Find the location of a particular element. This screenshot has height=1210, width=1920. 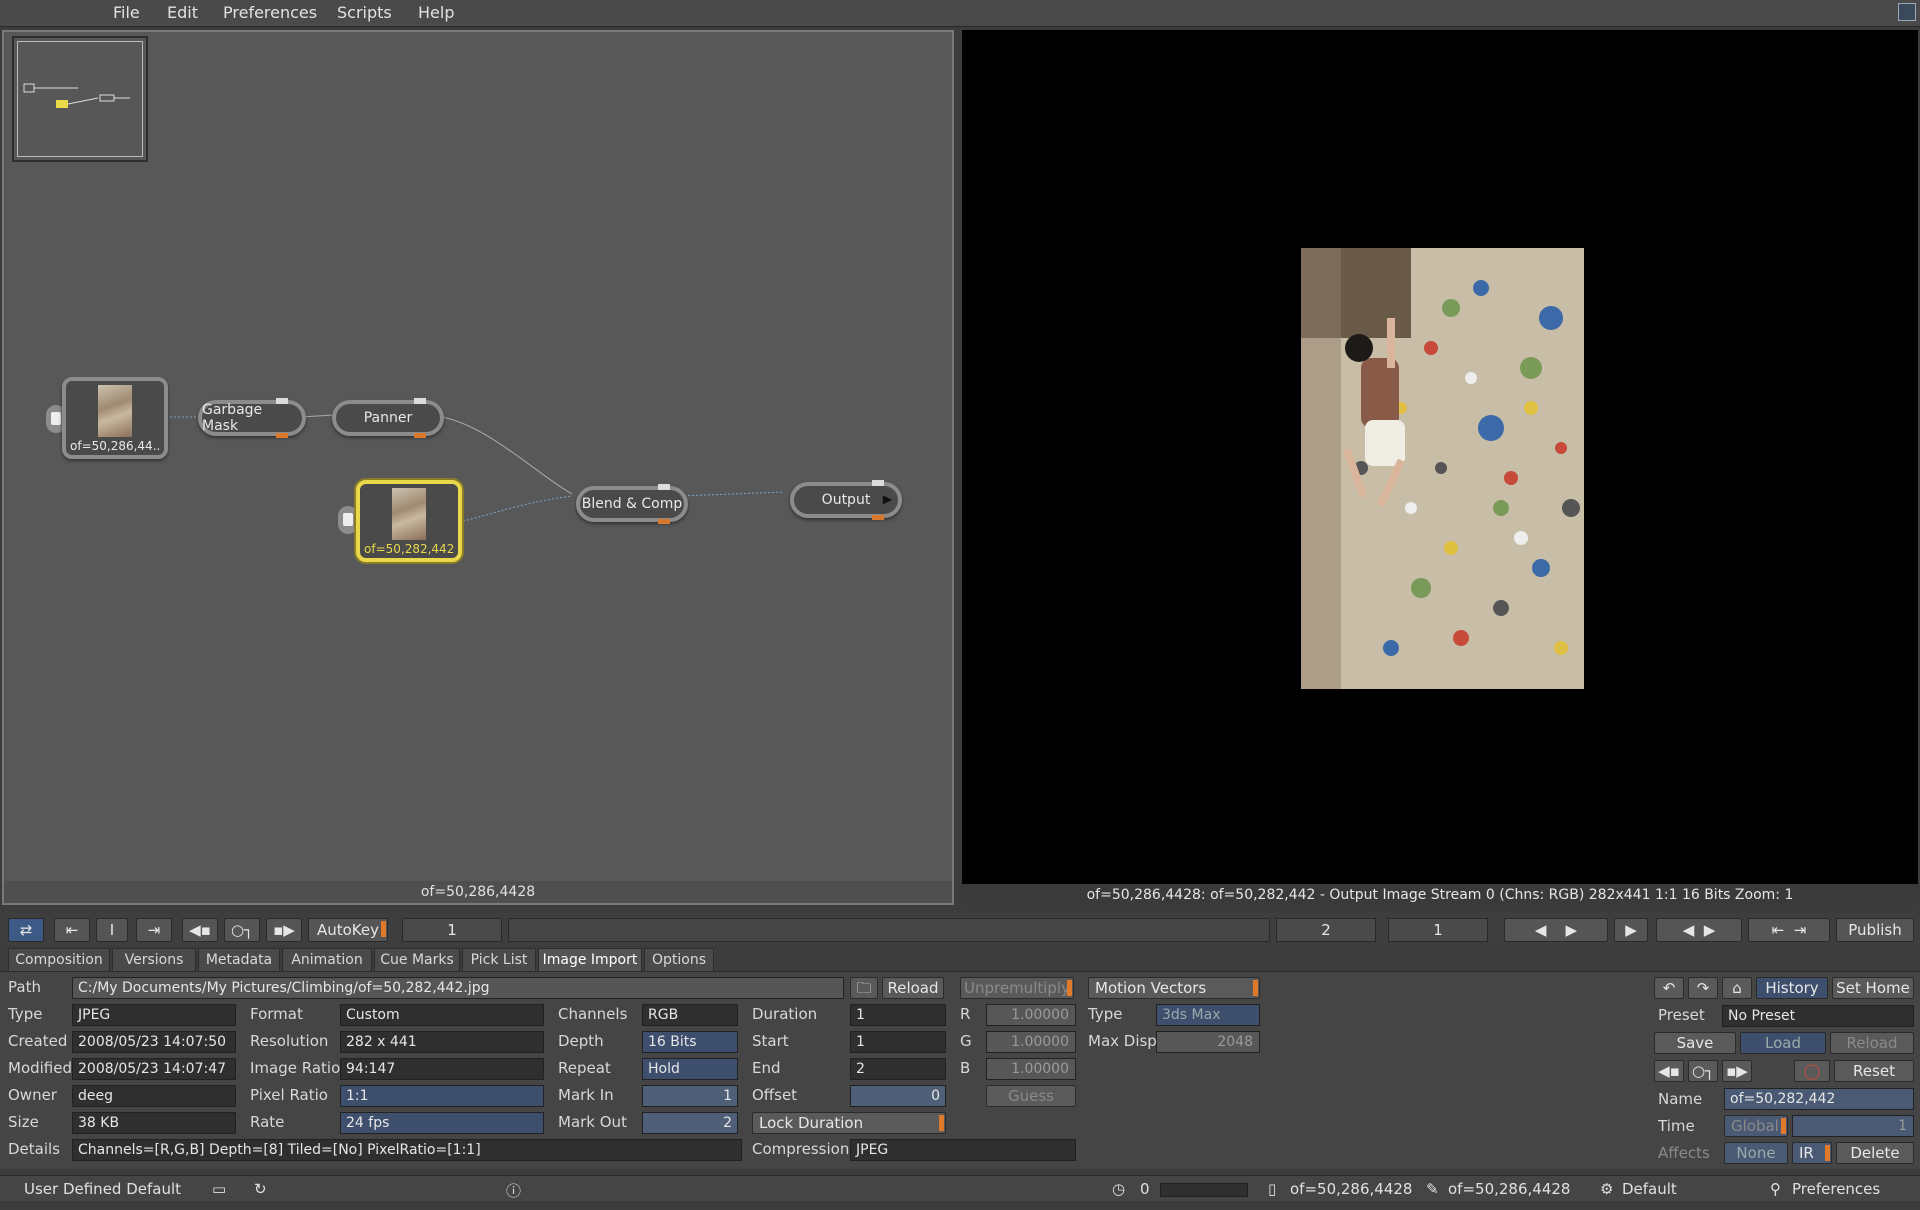

menu-edit: Edit is located at coordinates (182, 12).